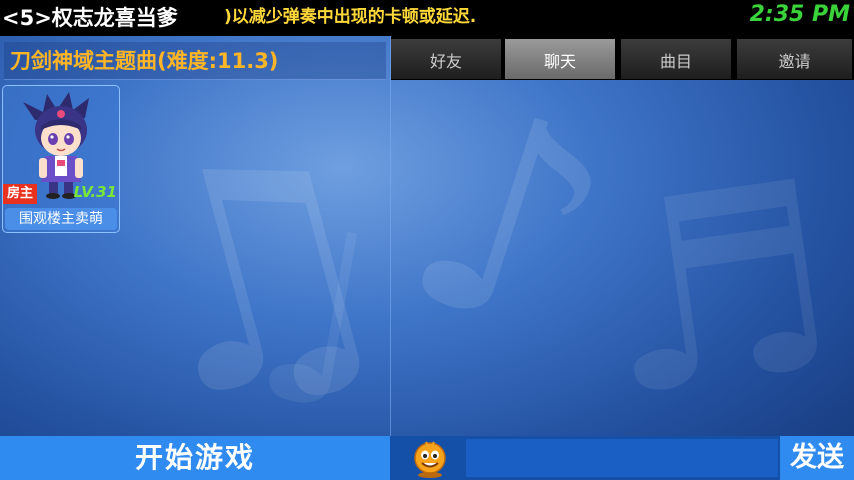 This screenshot has width=854, height=480. I want to click on room-title: <5>权志龙喜当爹, so click(93, 18).